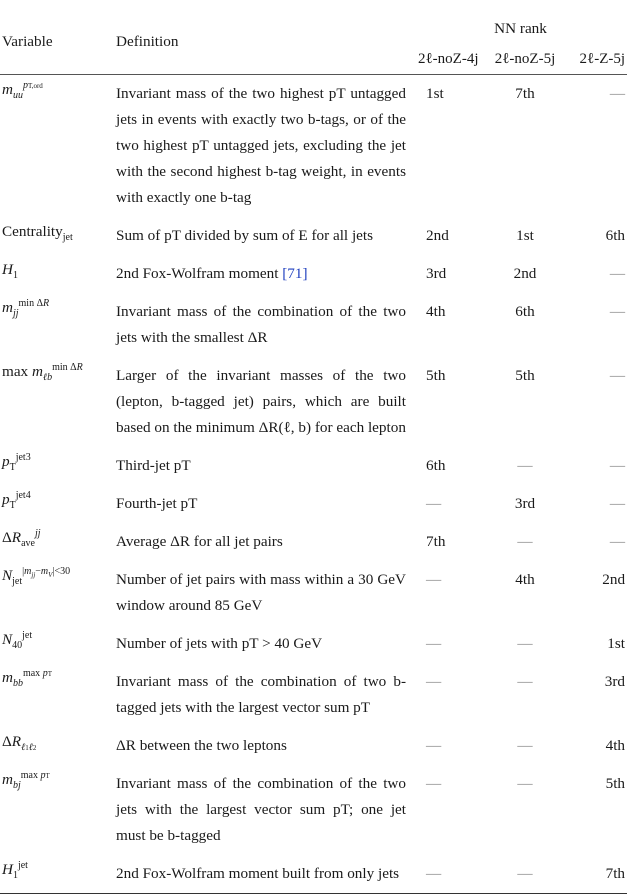 The width and height of the screenshot is (627, 894). I want to click on definition-cell: 2nd Fox-Wolfram moment [71], so click(265, 274).